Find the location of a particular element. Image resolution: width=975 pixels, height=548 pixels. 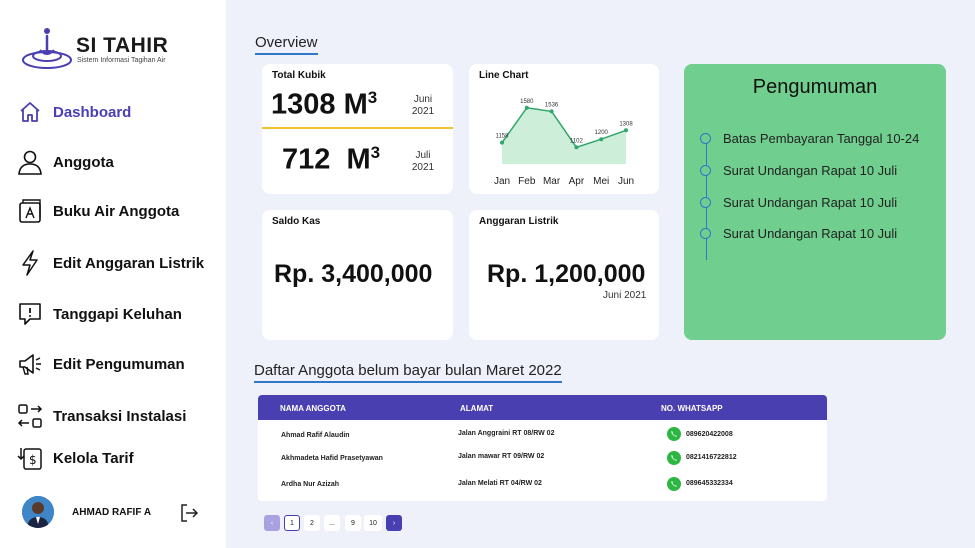

card-divider is located at coordinates (357, 128).